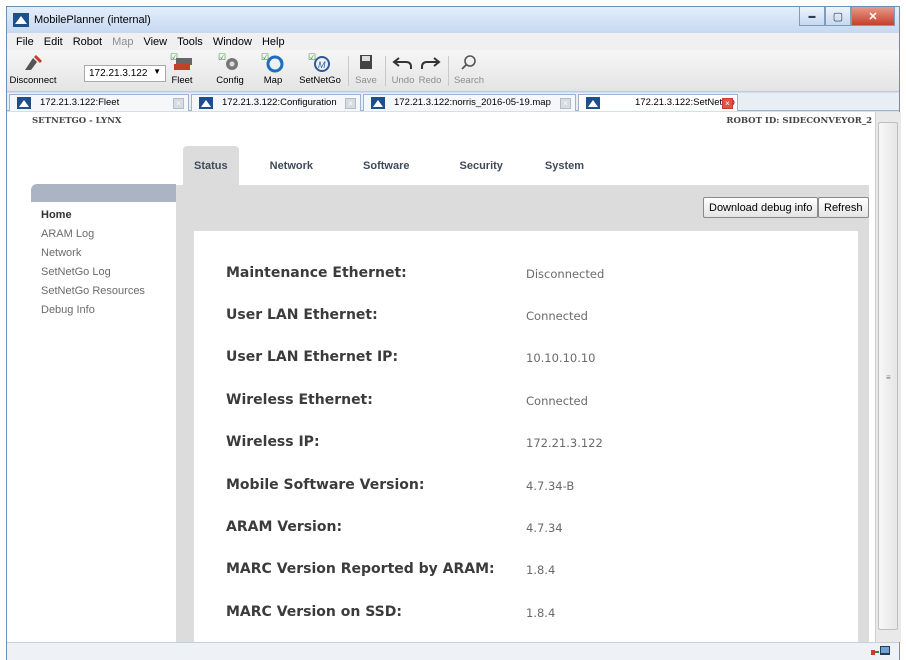 The width and height of the screenshot is (906, 660). Describe the element at coordinates (103, 310) in the screenshot. I see `sidebar-item-debug-info: Debug Info` at that location.